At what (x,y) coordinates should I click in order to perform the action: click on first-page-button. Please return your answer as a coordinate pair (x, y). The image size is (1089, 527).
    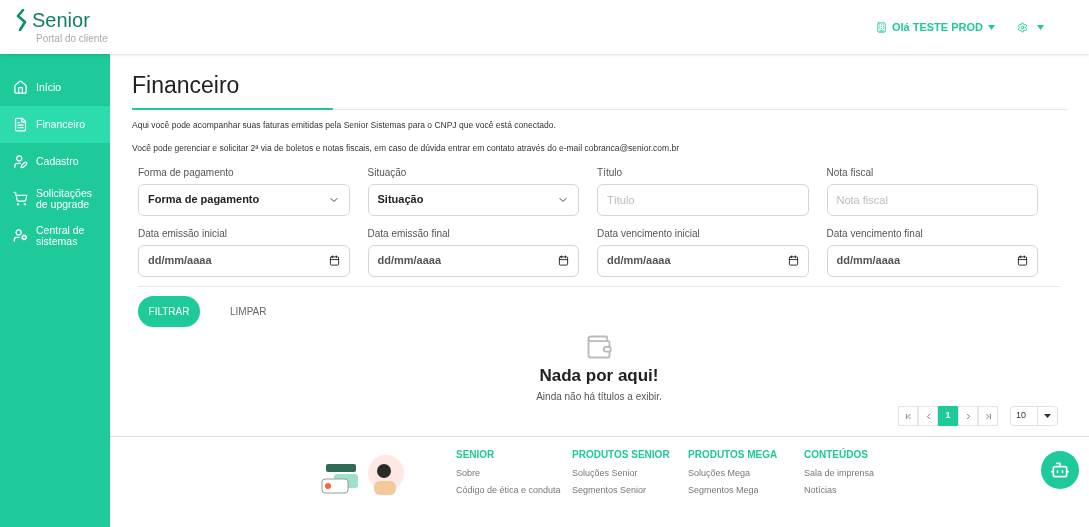
    Looking at the image, I should click on (908, 416).